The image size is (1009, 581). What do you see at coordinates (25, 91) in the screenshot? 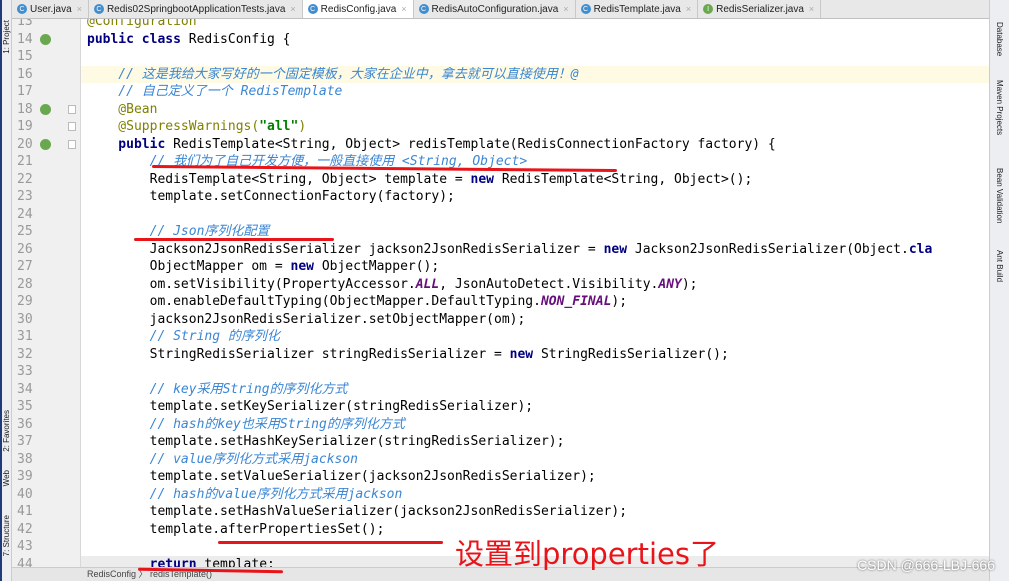
I see `line-number-text: 17` at bounding box center [25, 91].